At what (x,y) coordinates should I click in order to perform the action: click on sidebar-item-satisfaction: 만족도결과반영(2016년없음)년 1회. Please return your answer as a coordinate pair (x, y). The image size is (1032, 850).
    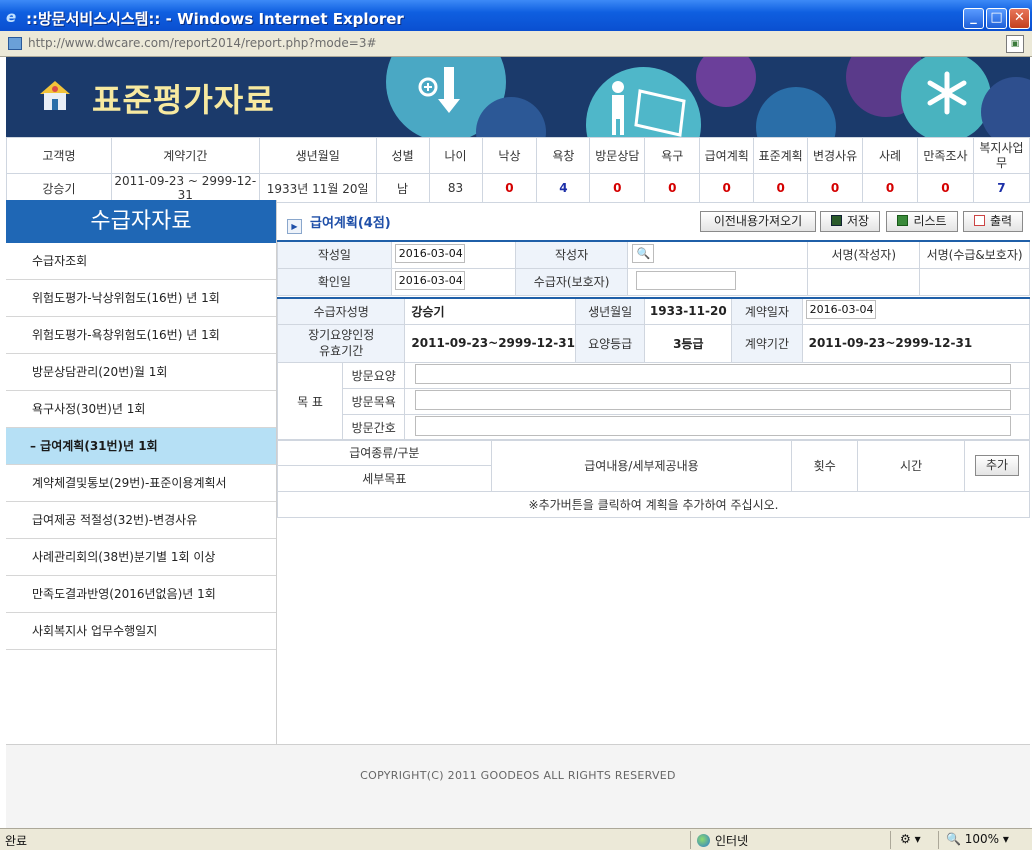
    Looking at the image, I should click on (141, 594).